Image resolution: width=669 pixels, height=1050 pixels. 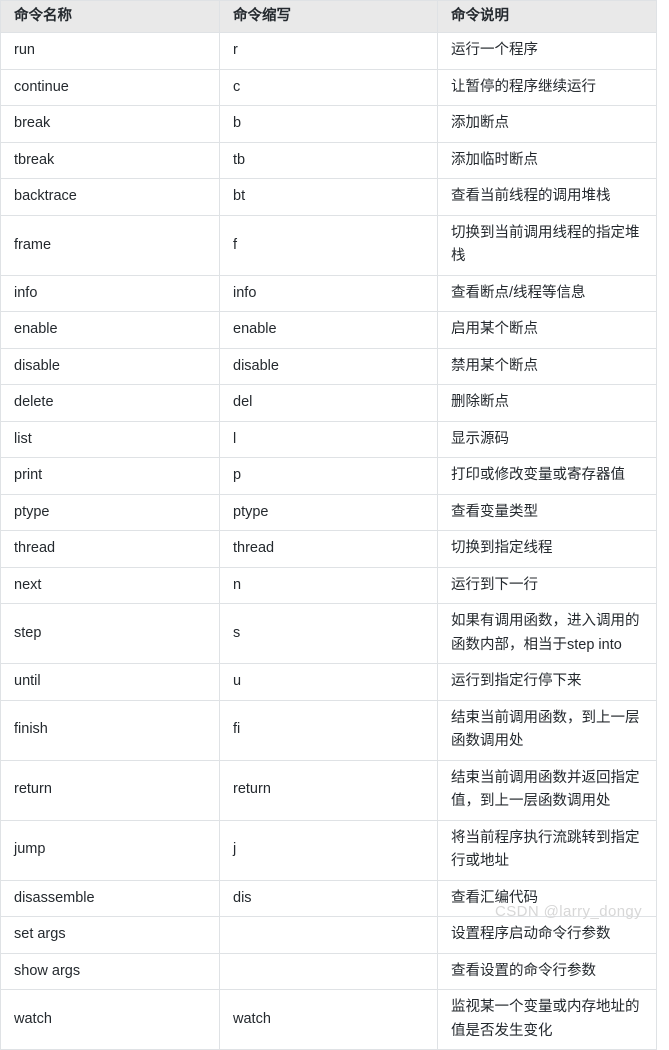 I want to click on table-row: enable enable 启用某个断点, so click(x=328, y=330).